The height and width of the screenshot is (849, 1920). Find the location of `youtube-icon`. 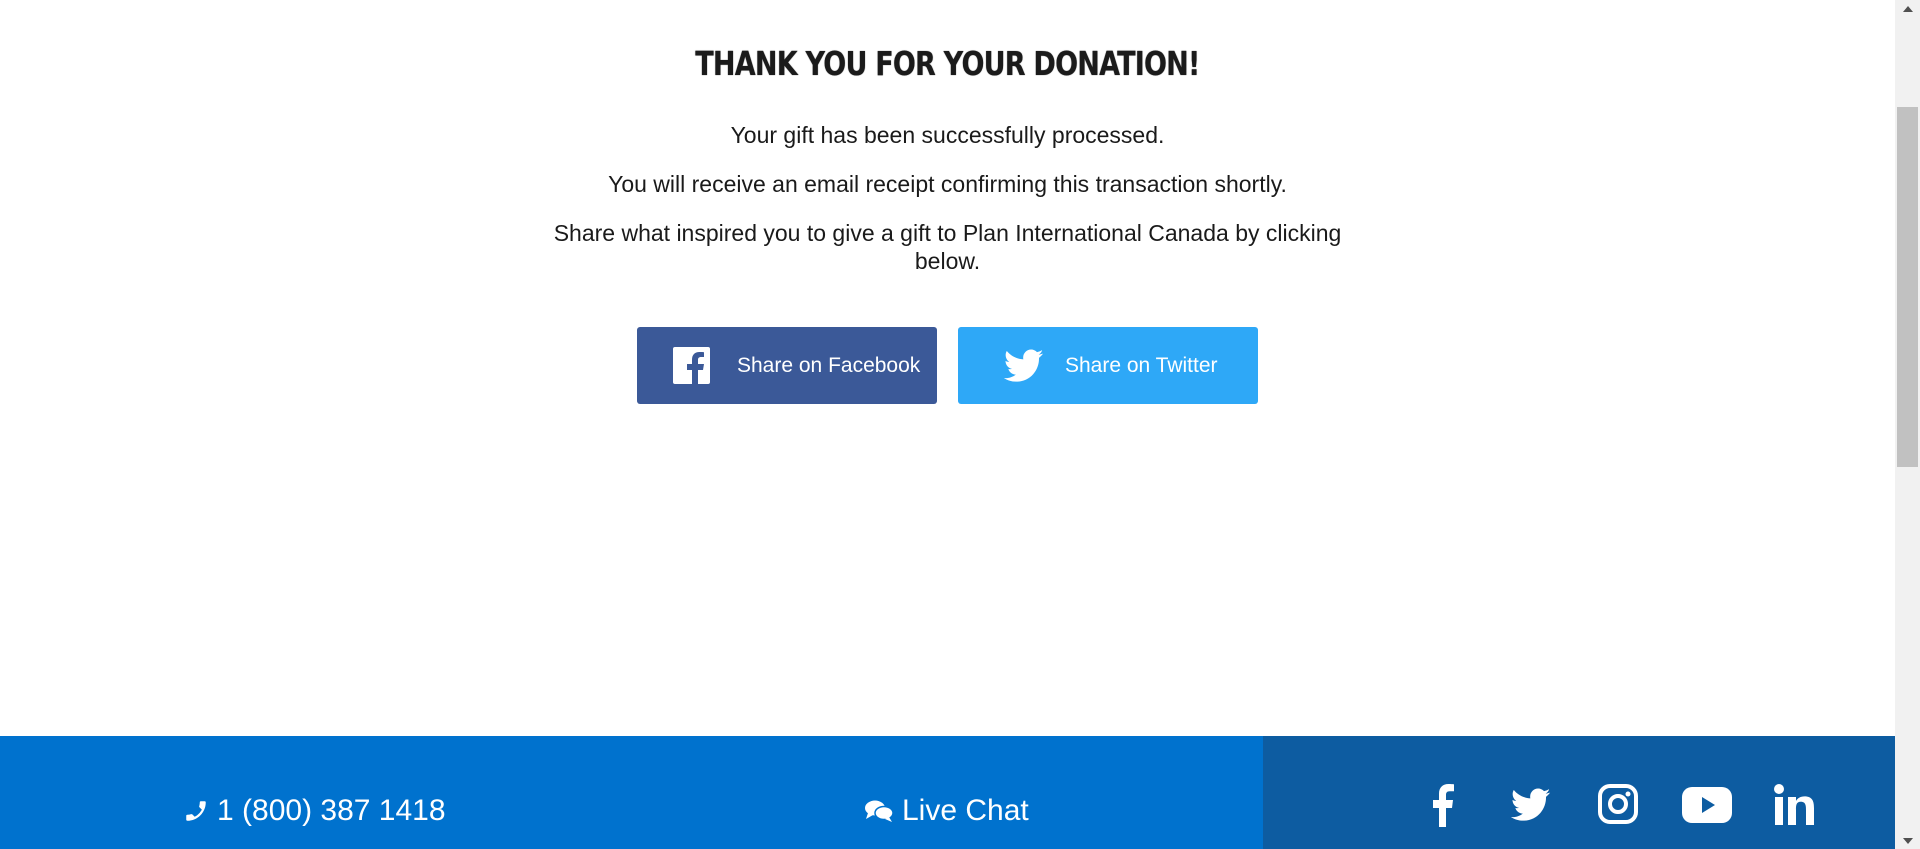

youtube-icon is located at coordinates (1707, 803).